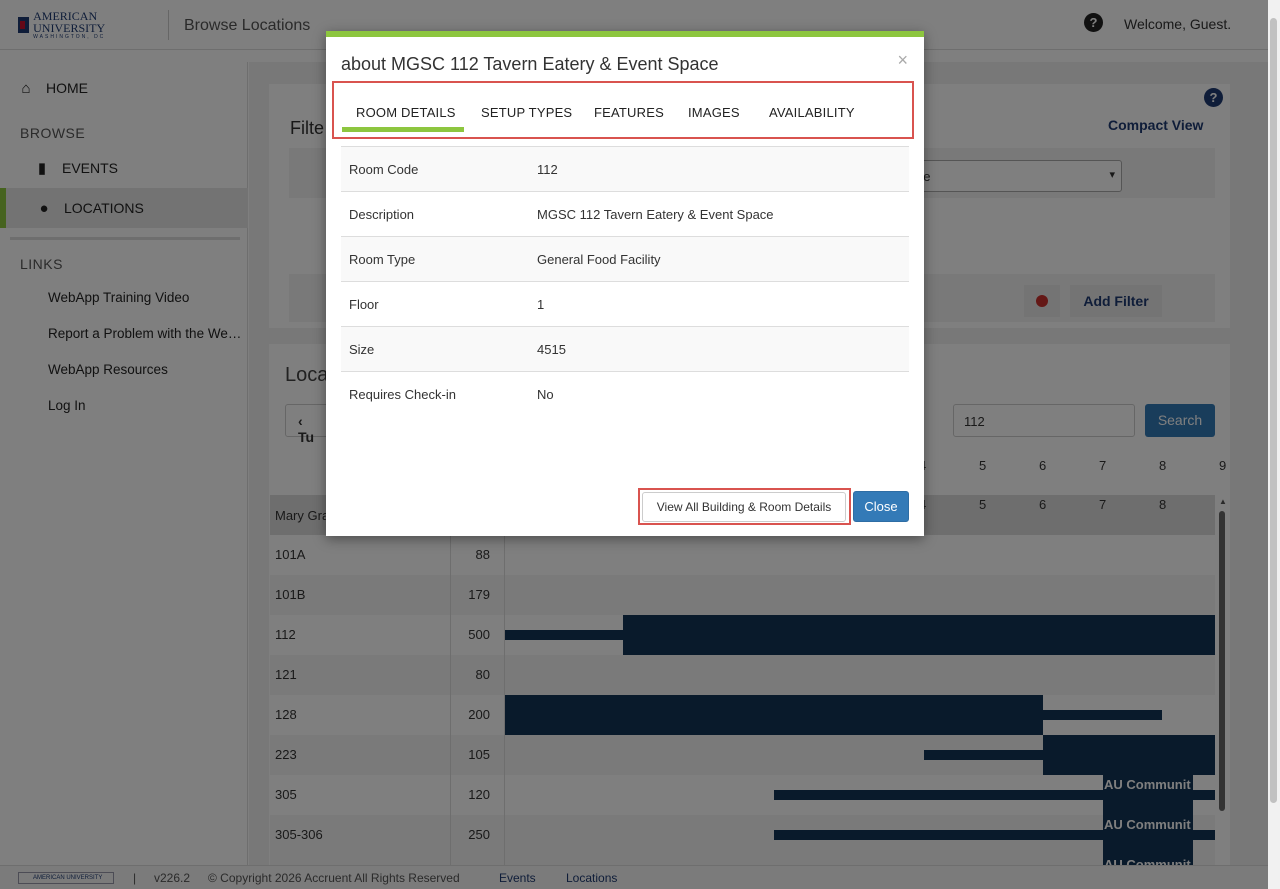 This screenshot has width=1280, height=889. What do you see at coordinates (881, 506) in the screenshot?
I see `close-button: Close` at bounding box center [881, 506].